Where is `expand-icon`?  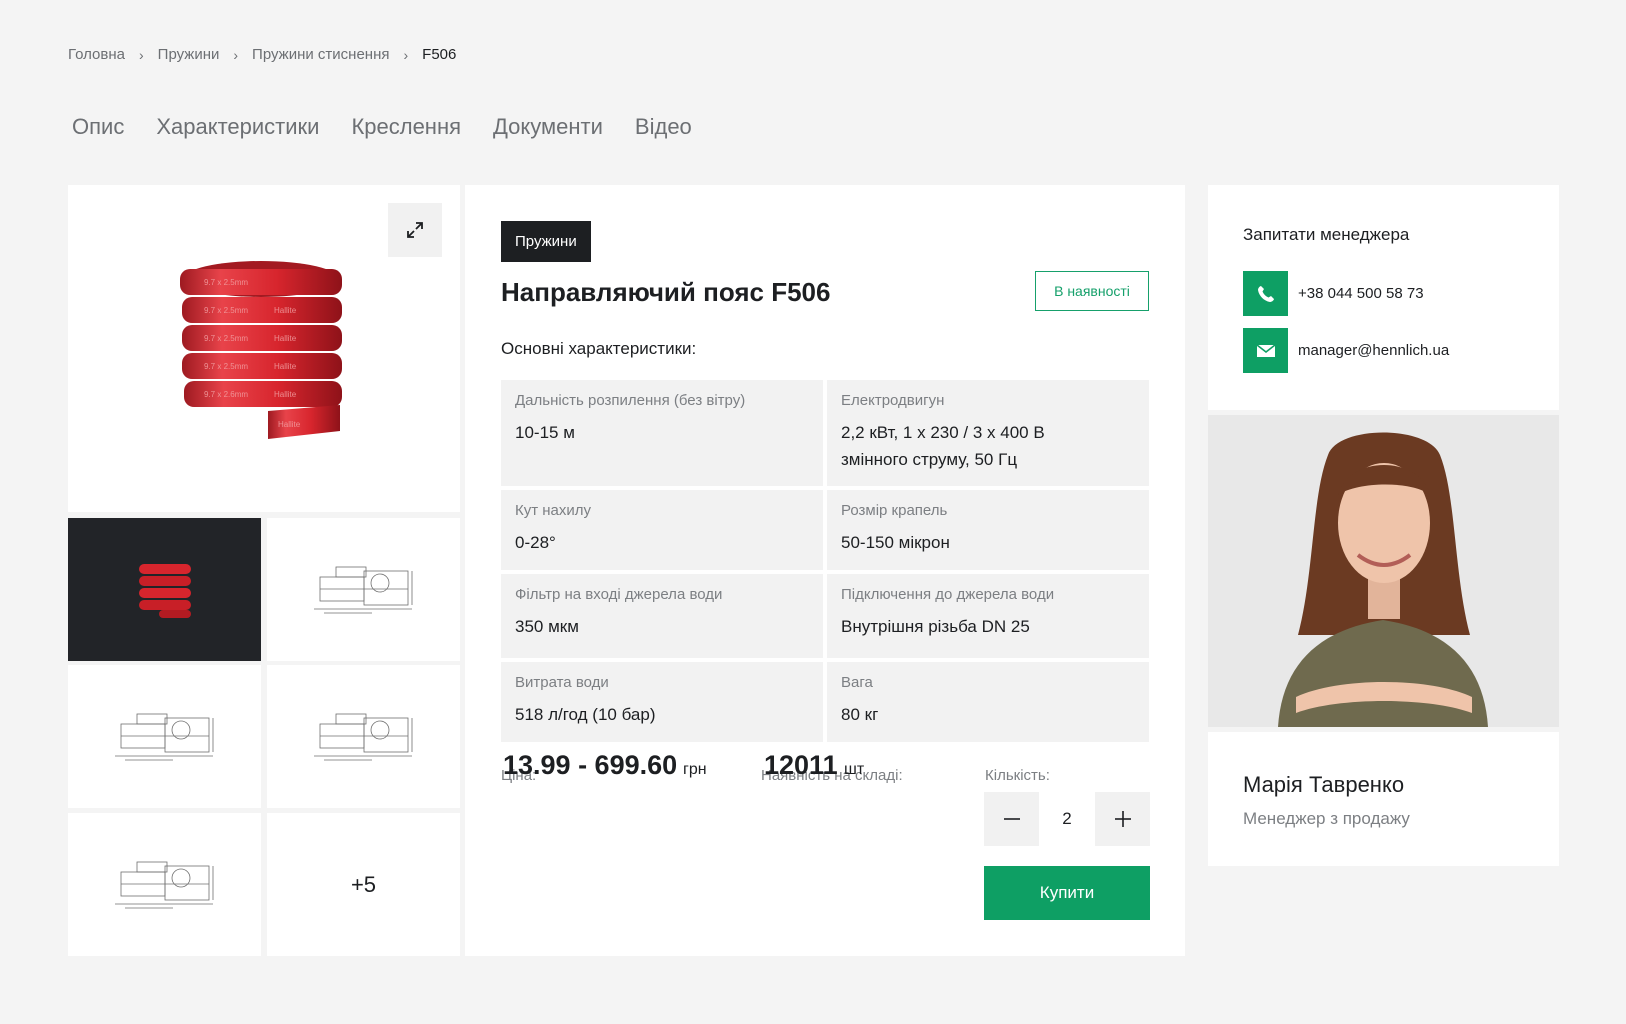
expand-icon is located at coordinates (415, 230).